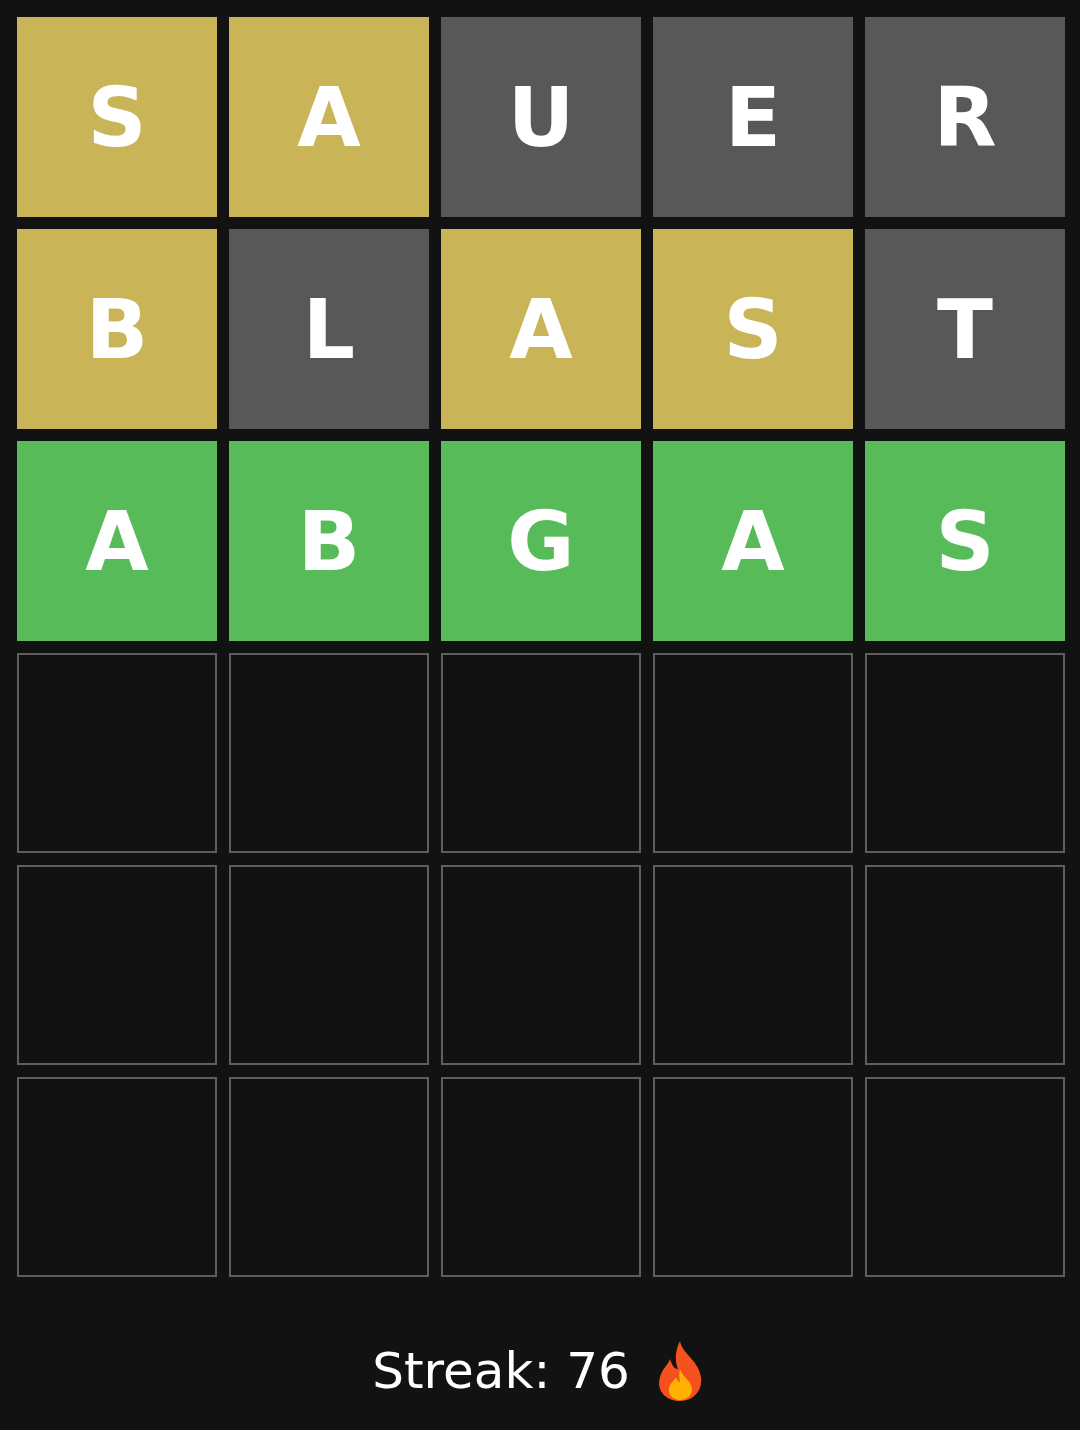  Describe the element at coordinates (541, 117) in the screenshot. I see `letter-tile: U` at that location.